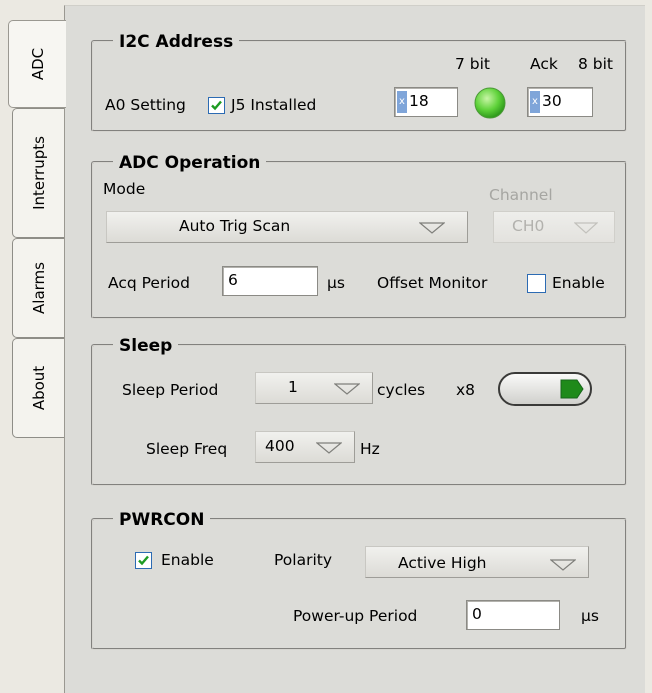 The width and height of the screenshot is (652, 693). What do you see at coordinates (521, 195) in the screenshot?
I see `channel-label: Channel` at bounding box center [521, 195].